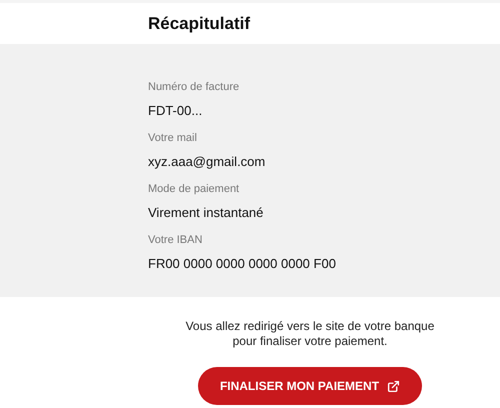 This screenshot has width=500, height=408. Describe the element at coordinates (393, 386) in the screenshot. I see `external-link-icon` at that location.